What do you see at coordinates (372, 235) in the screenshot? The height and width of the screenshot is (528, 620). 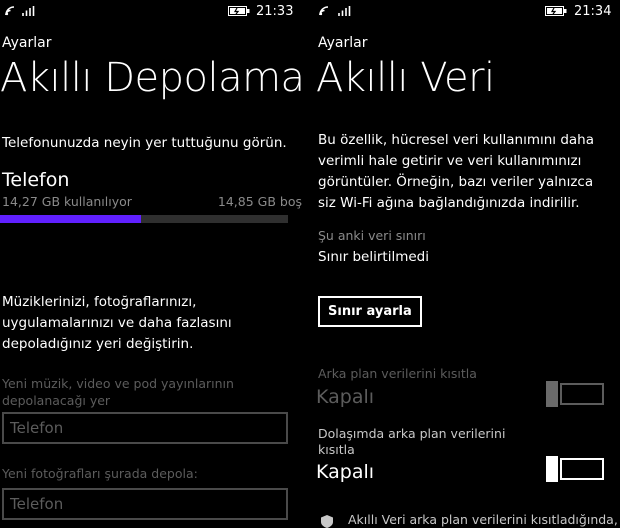 I see `data-limit-label: Şu anki veri sınırı` at bounding box center [372, 235].